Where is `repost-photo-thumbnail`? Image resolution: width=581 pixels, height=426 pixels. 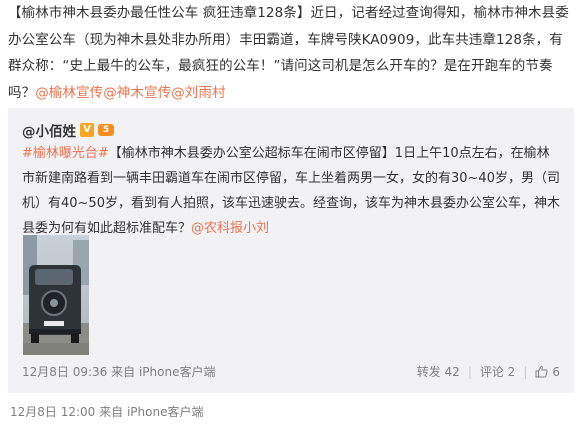 repost-photo-thumbnail is located at coordinates (56, 295).